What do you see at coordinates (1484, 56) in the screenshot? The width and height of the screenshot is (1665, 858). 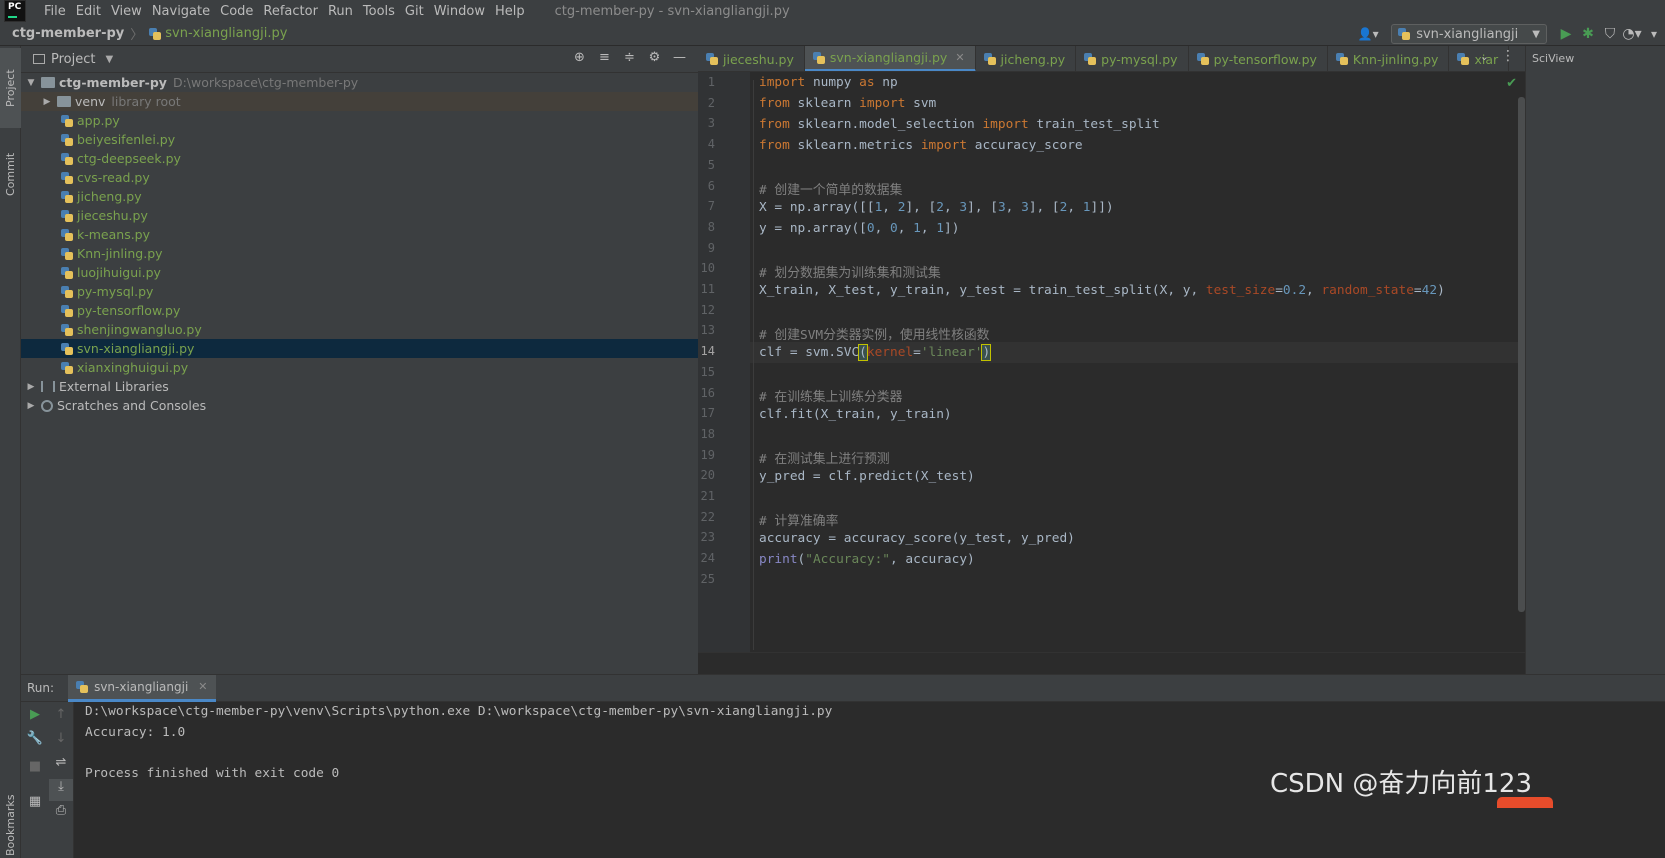 I see `chevron-down-icon: ⌄` at bounding box center [1484, 56].